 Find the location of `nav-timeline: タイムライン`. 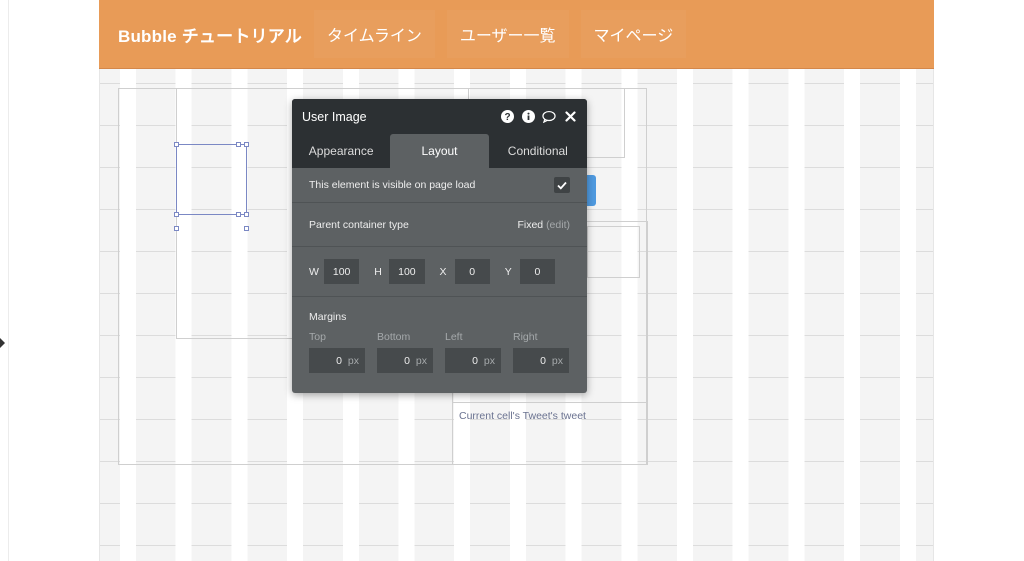

nav-timeline: タイムライン is located at coordinates (374, 34).